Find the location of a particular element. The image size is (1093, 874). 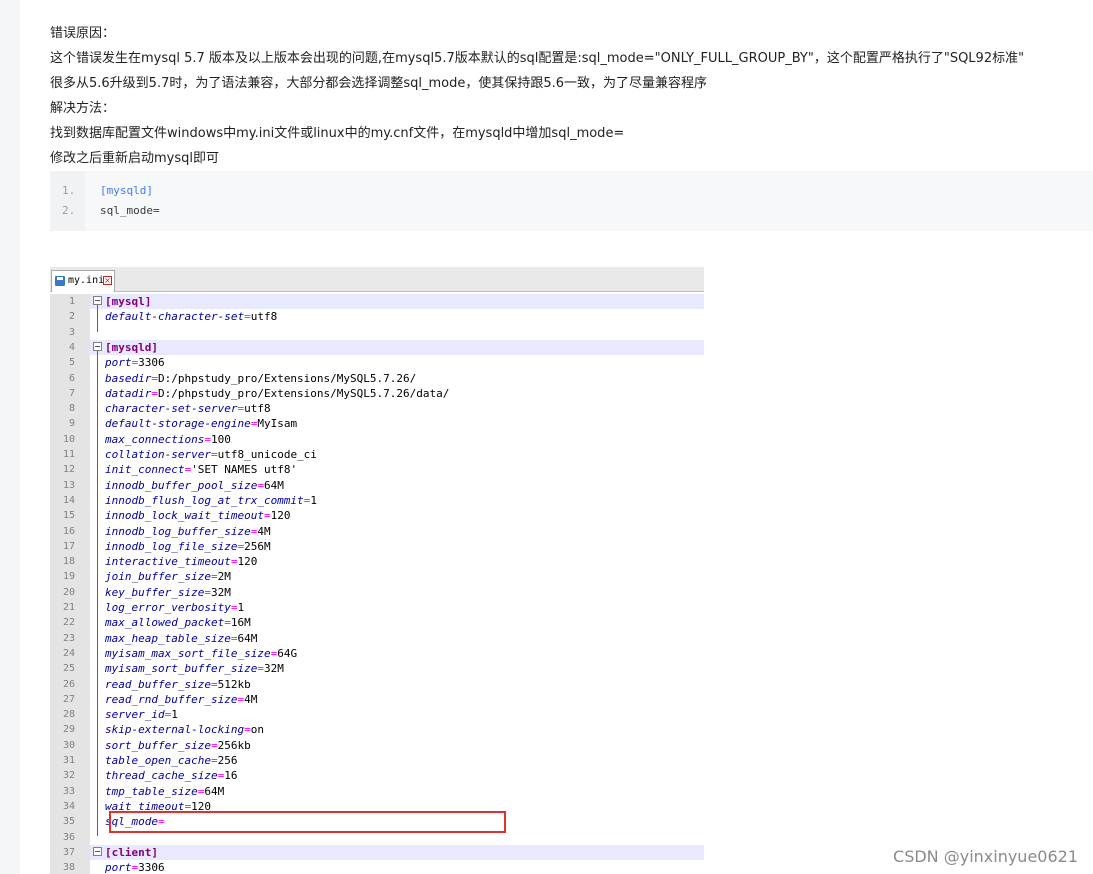

line-number: 36 is located at coordinates (68, 837).